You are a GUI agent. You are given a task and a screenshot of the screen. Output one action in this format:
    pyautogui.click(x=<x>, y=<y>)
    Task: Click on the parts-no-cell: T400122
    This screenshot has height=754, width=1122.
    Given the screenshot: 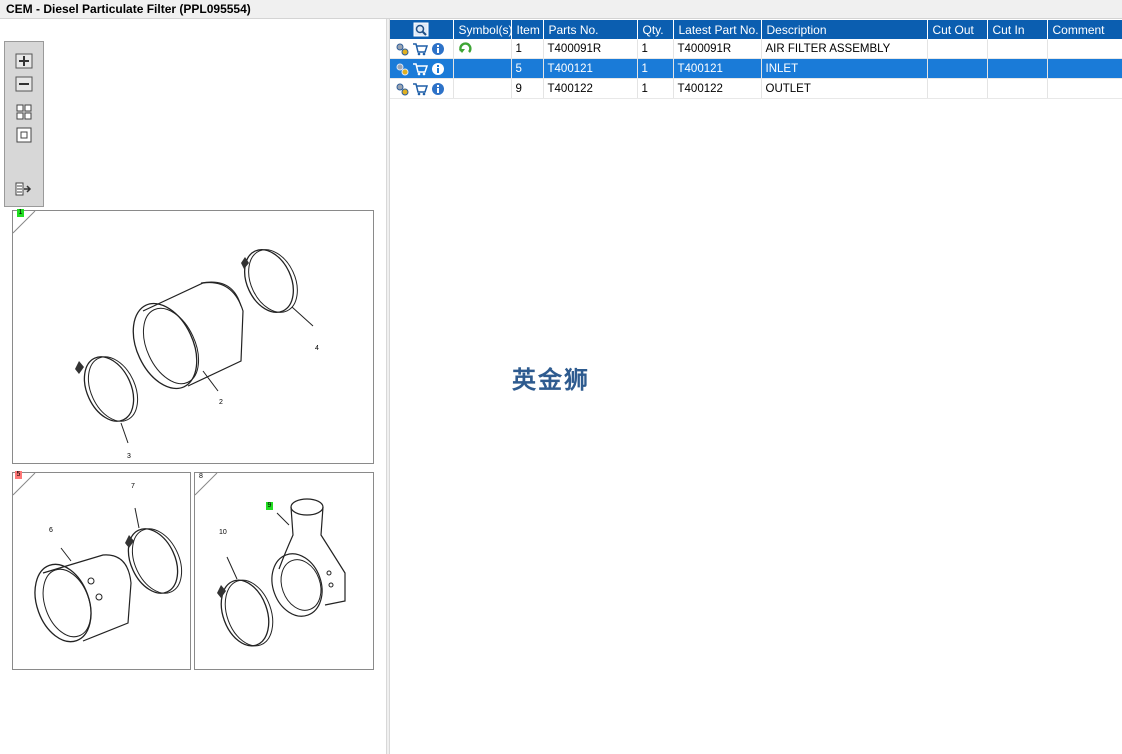 What is the action you would take?
    pyautogui.click(x=590, y=88)
    